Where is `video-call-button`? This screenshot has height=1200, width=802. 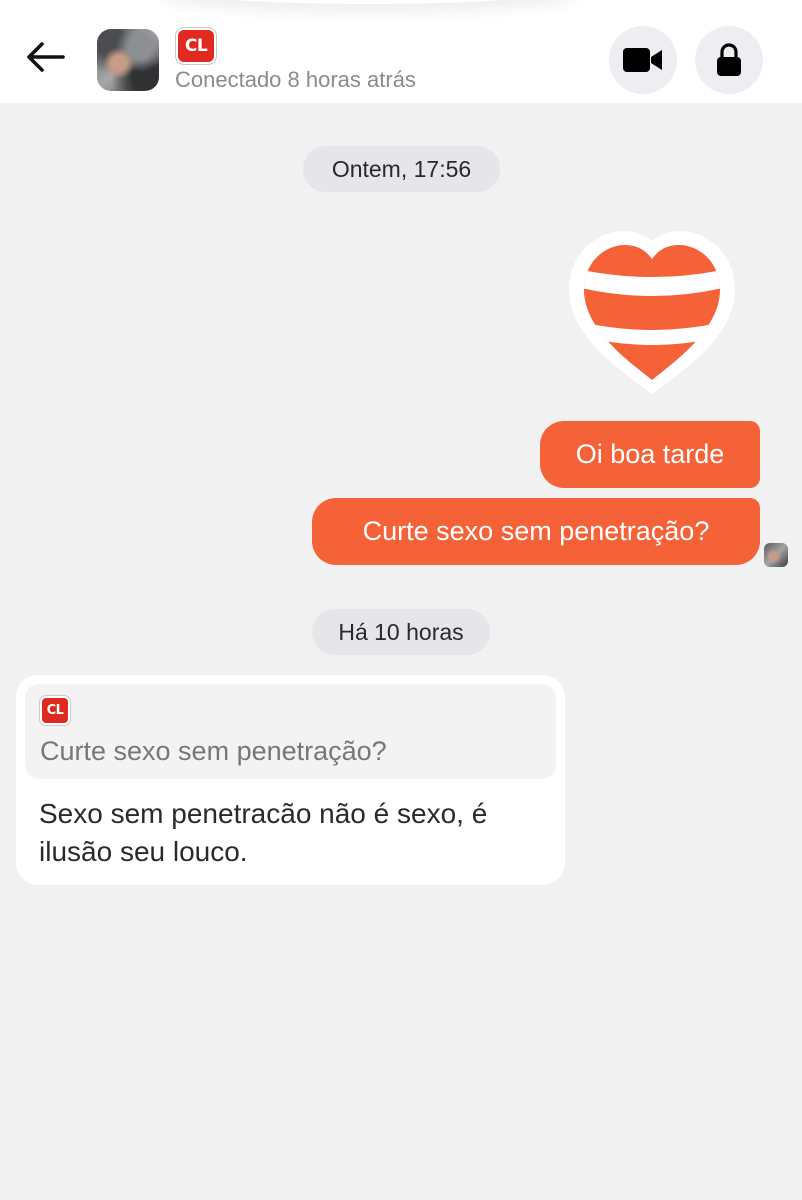 video-call-button is located at coordinates (643, 60).